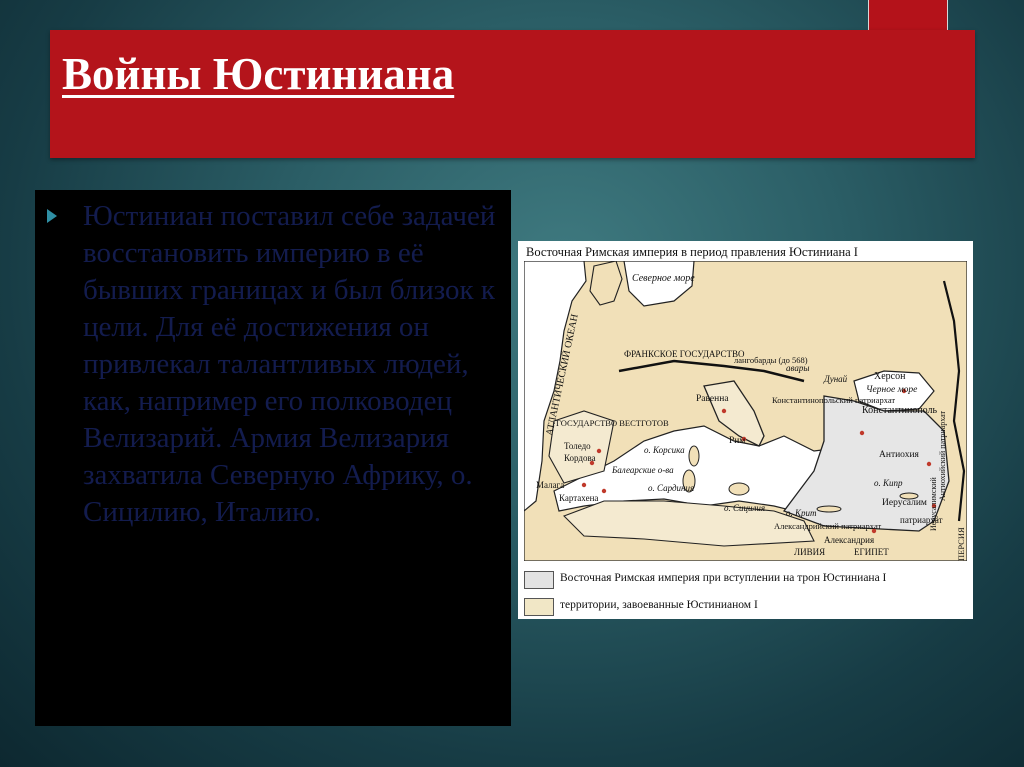 The width and height of the screenshot is (1024, 767). I want to click on map-label-antioch: Антиохия, so click(899, 455).